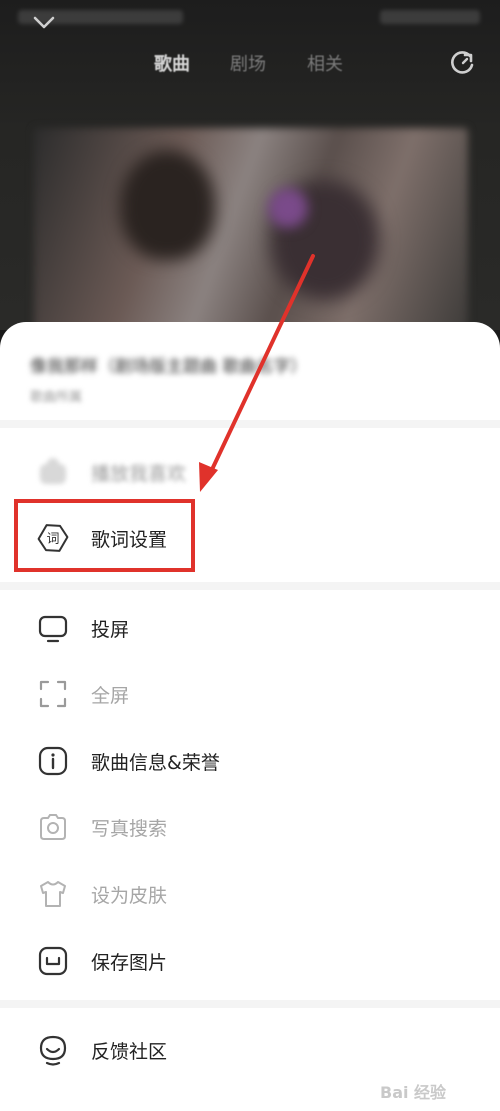  What do you see at coordinates (251, 760) in the screenshot?
I see `menu-item-song-info: 歌曲信息&荣誉` at bounding box center [251, 760].